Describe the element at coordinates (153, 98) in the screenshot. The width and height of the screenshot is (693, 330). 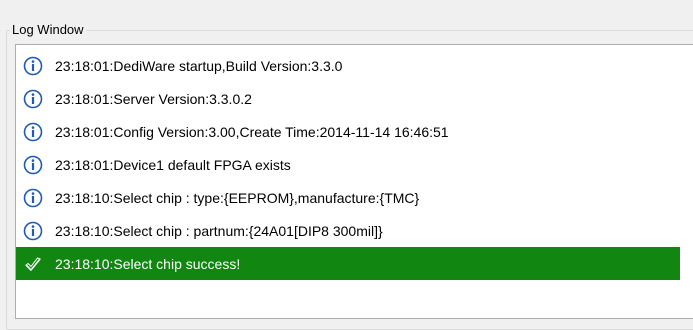
I see `log-entry-text: 23:18:01:Server Version:3.3.0.2` at that location.